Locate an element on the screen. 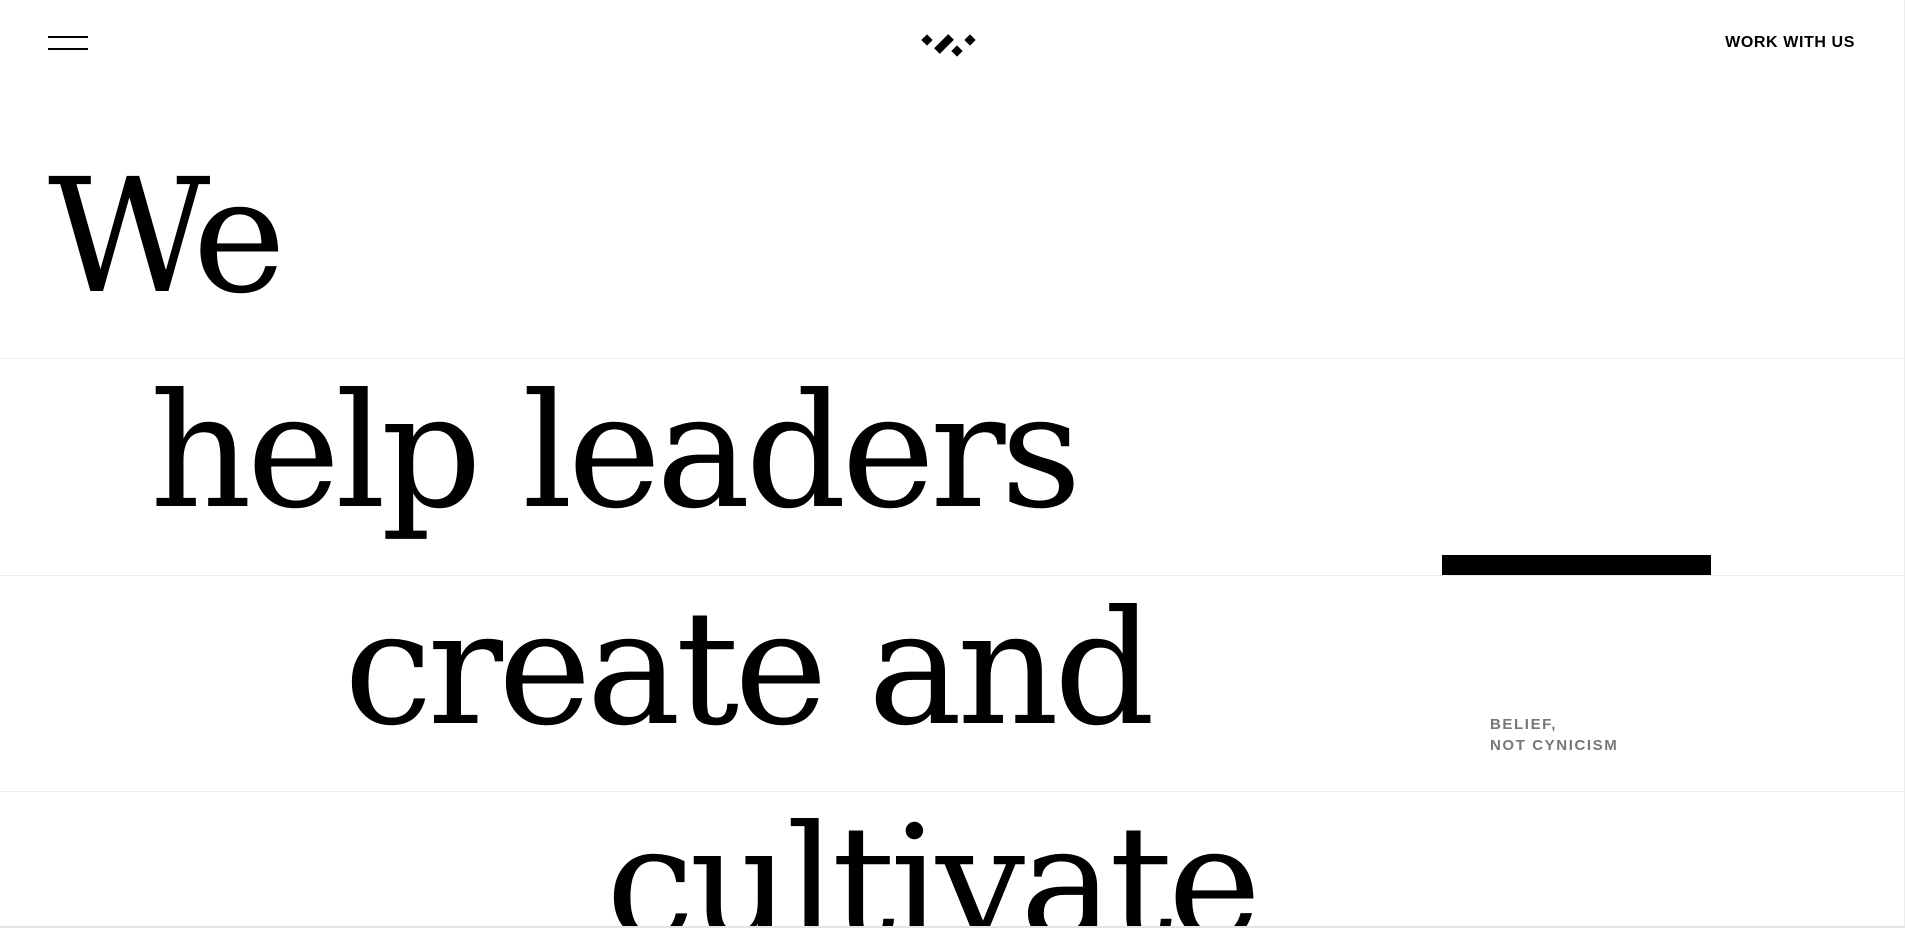 The height and width of the screenshot is (928, 1905). brand-logo-icon is located at coordinates (952, 45).